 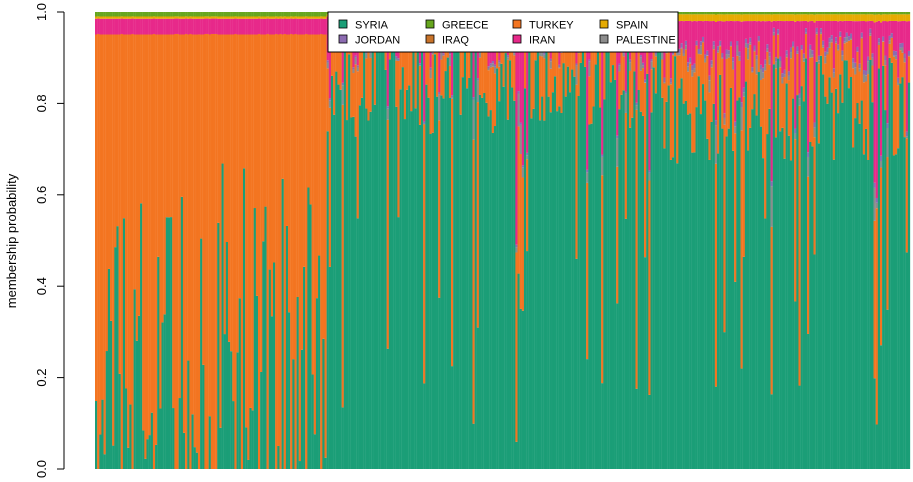 I want to click on legend-swatch-iraq, so click(x=430, y=39).